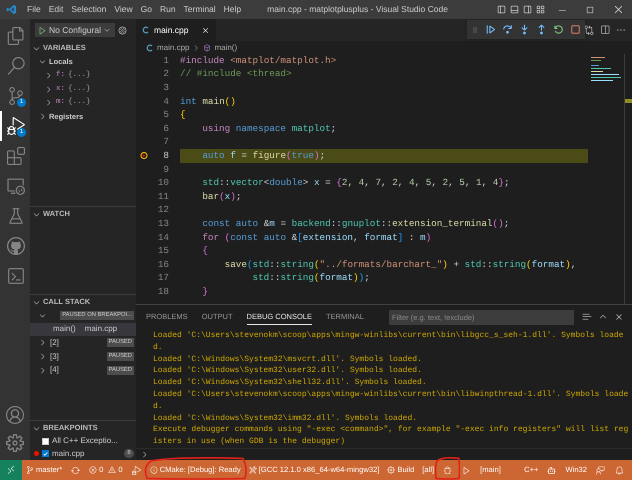 This screenshot has height=480, width=632. Describe the element at coordinates (165, 88) in the screenshot. I see `line-number: 3` at that location.